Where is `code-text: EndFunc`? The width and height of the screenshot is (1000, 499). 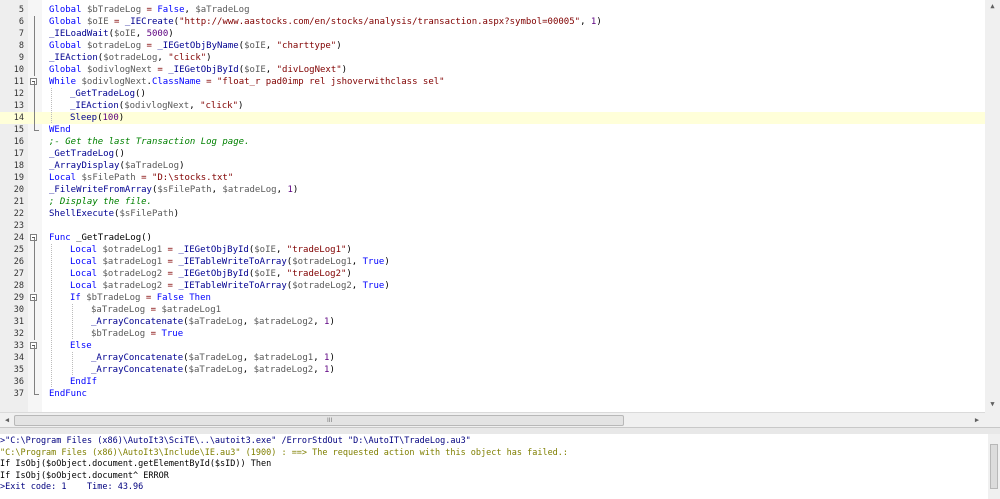 code-text: EndFunc is located at coordinates (68, 394).